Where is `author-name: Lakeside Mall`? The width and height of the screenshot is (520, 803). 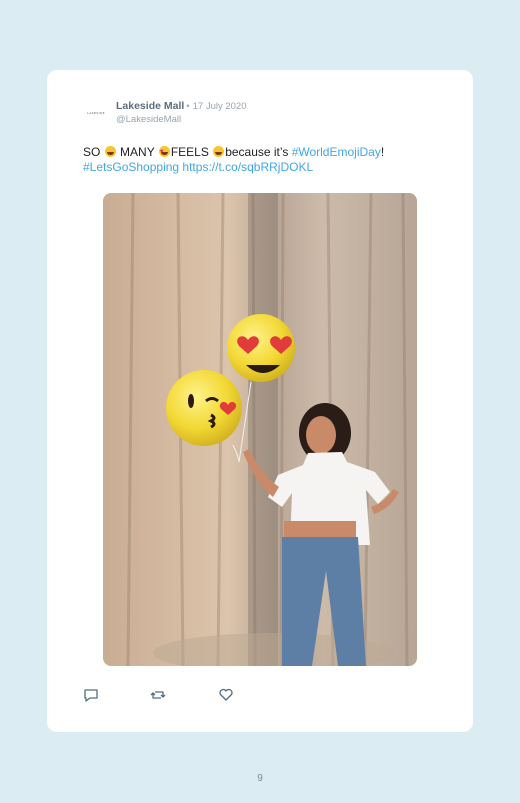 author-name: Lakeside Mall is located at coordinates (150, 106).